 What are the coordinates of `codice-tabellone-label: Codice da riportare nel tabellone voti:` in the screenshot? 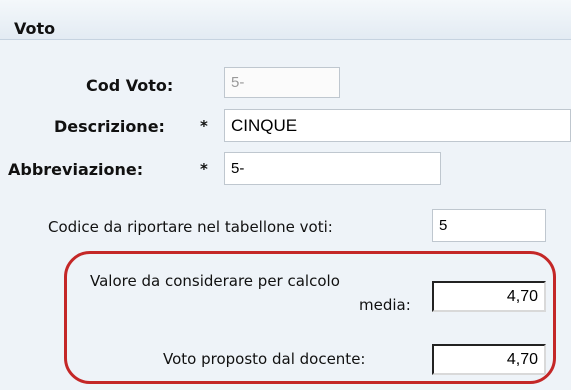 It's located at (190, 227).